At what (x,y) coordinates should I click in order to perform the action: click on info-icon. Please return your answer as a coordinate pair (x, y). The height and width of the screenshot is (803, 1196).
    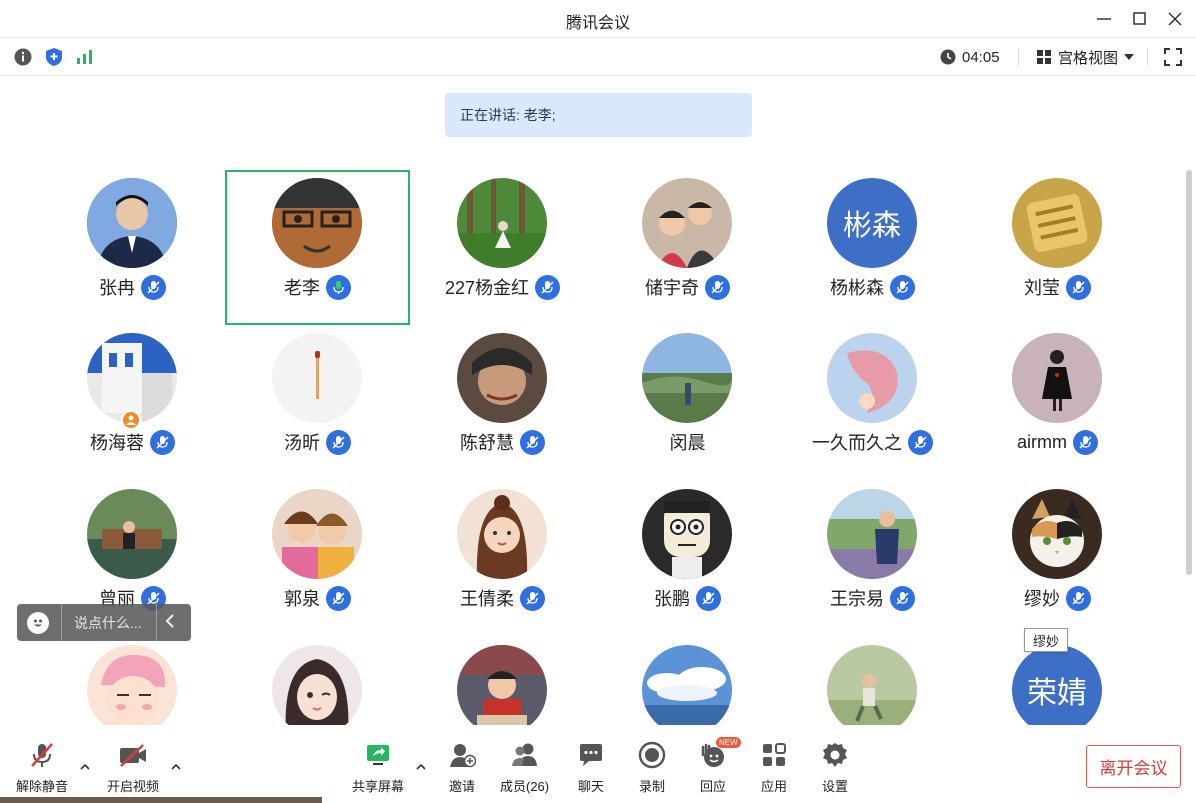
    Looking at the image, I should click on (23, 57).